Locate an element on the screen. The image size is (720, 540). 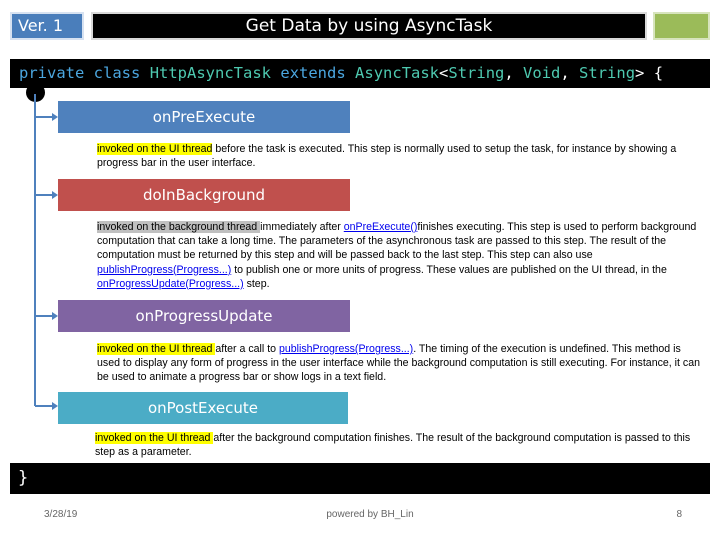
onpreexecute-link: onPreExecute() is located at coordinates (381, 227).